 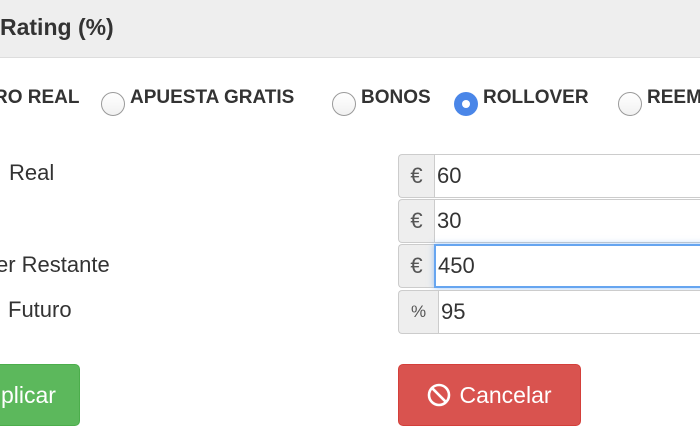 I want to click on radio-bonos, so click(x=344, y=104).